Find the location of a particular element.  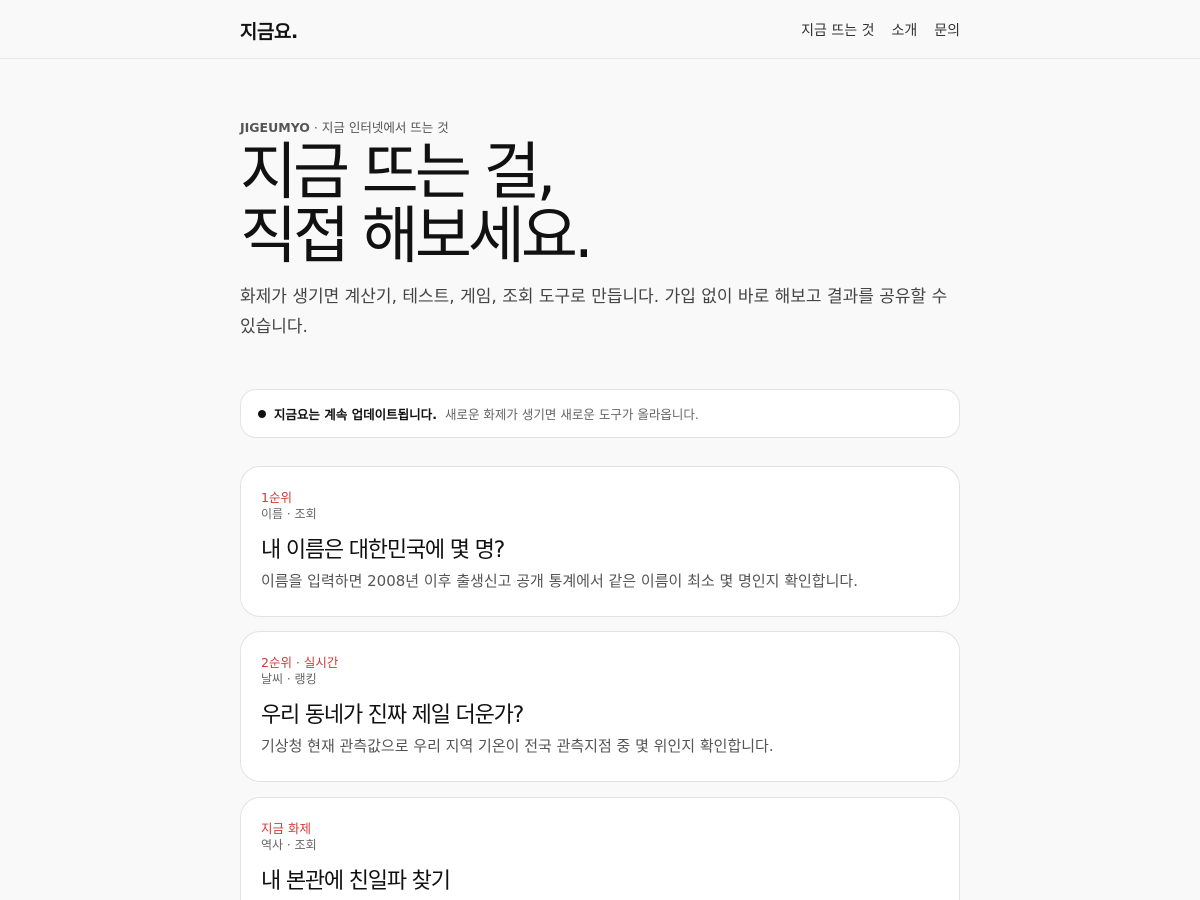

eyebrow-text: · 지금 인터넷에서 뜨는 것 is located at coordinates (379, 127).